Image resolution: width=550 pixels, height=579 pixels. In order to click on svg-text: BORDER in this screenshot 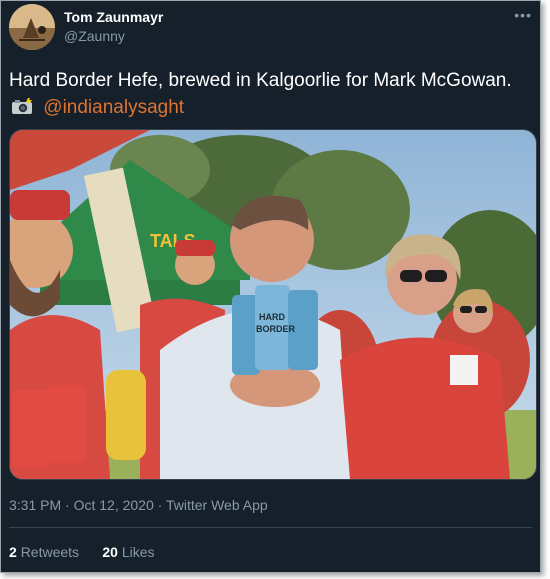, I will do `click(276, 329)`.